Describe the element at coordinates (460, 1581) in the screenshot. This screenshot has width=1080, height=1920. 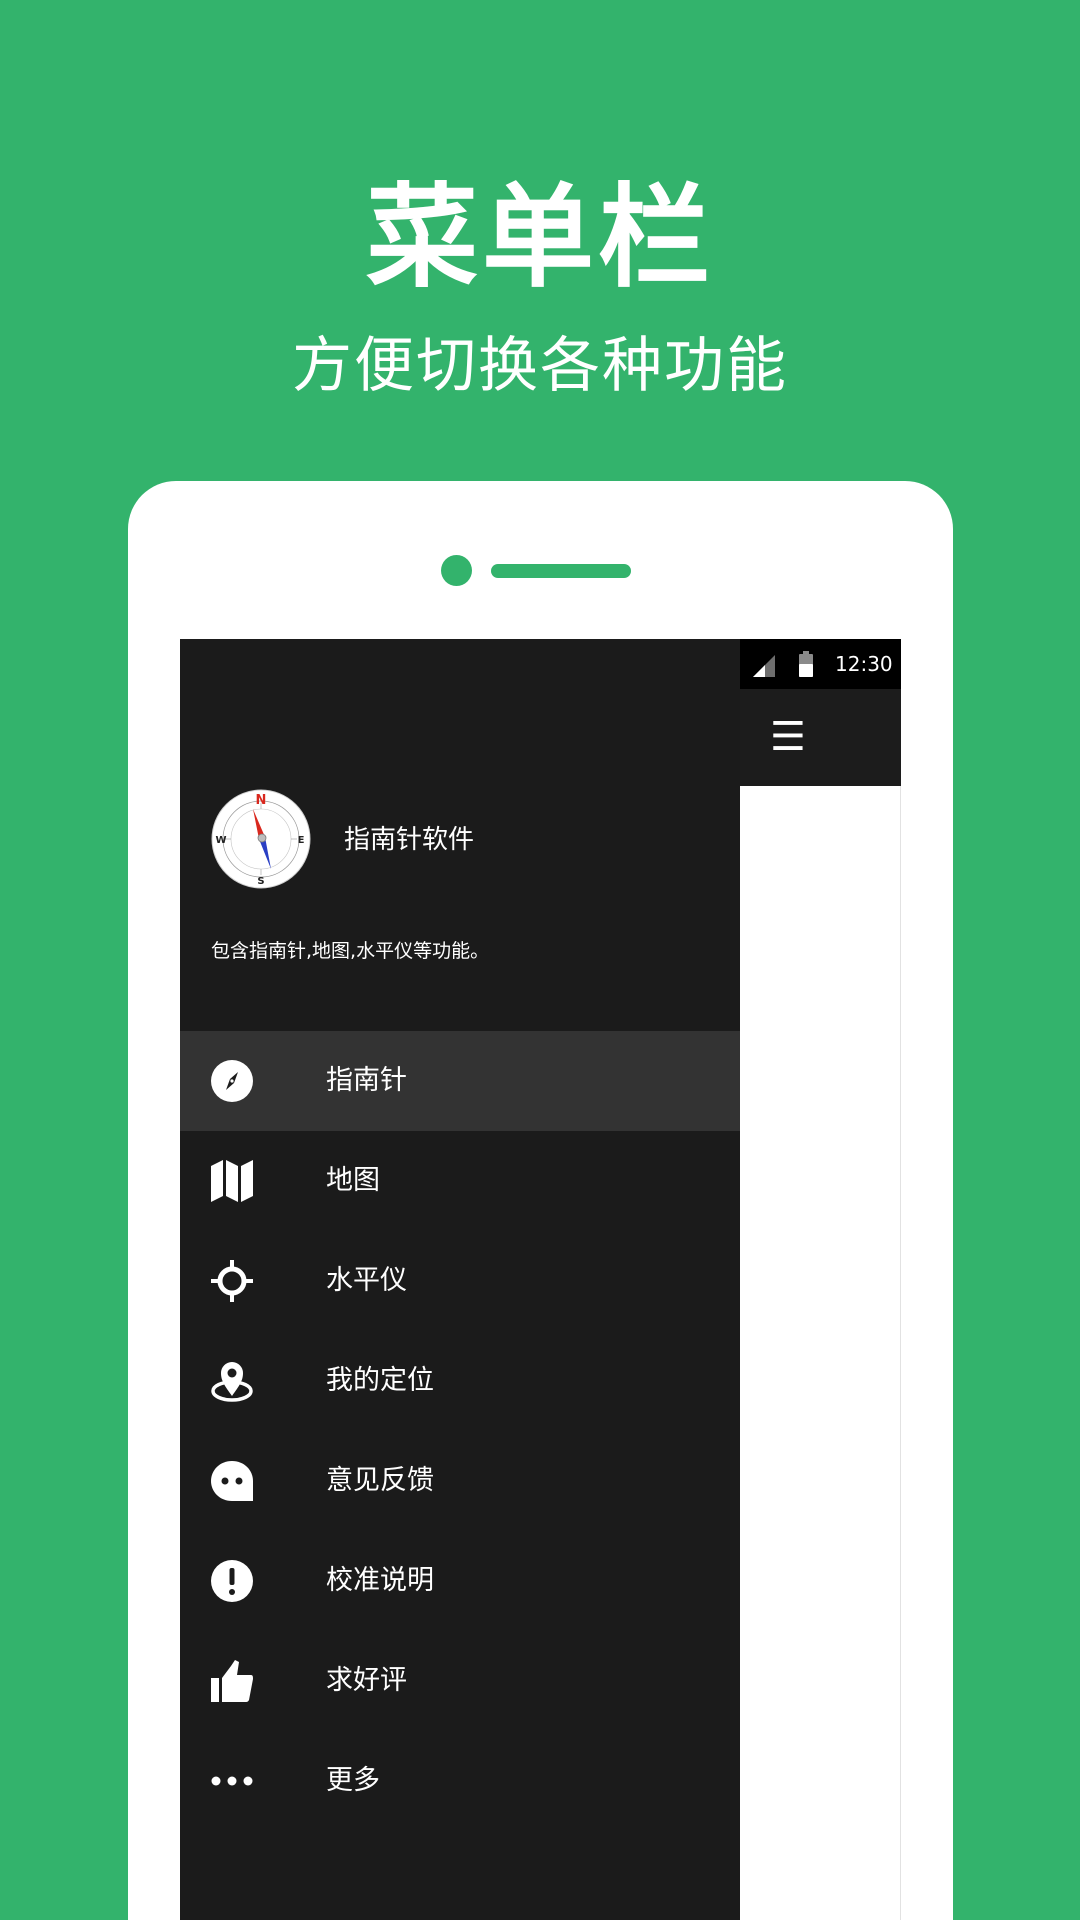
I see `drawer-item-calibration: 校准说明` at that location.